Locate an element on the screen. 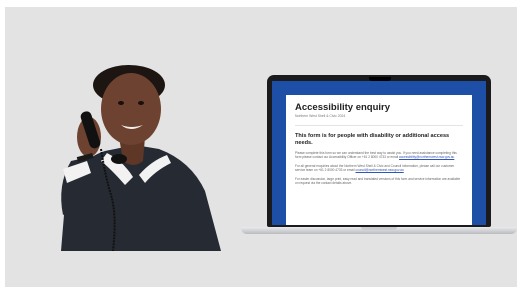 This screenshot has height=293, width=522. accessibility-email-link: accessibility@northernwest.nsw.gov.au is located at coordinates (426, 157).